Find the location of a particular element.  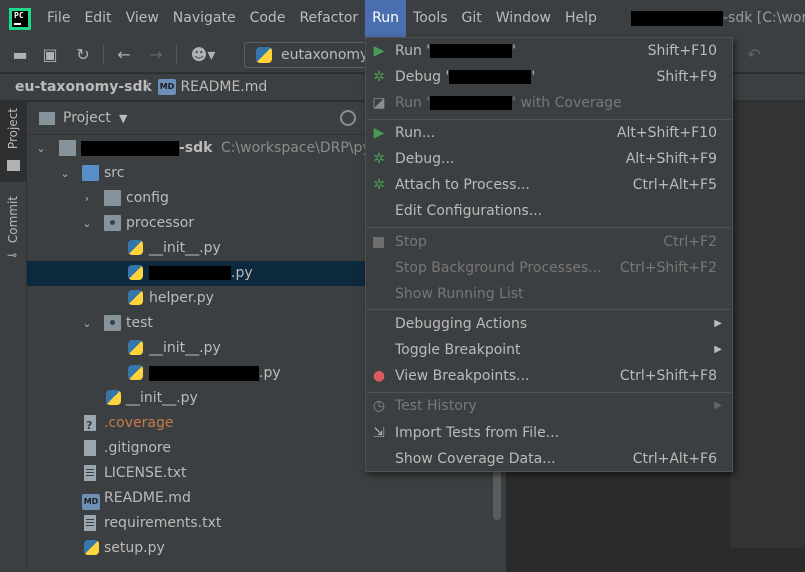

menu-stop: Stop Ctrl+F2 is located at coordinates (549, 242).